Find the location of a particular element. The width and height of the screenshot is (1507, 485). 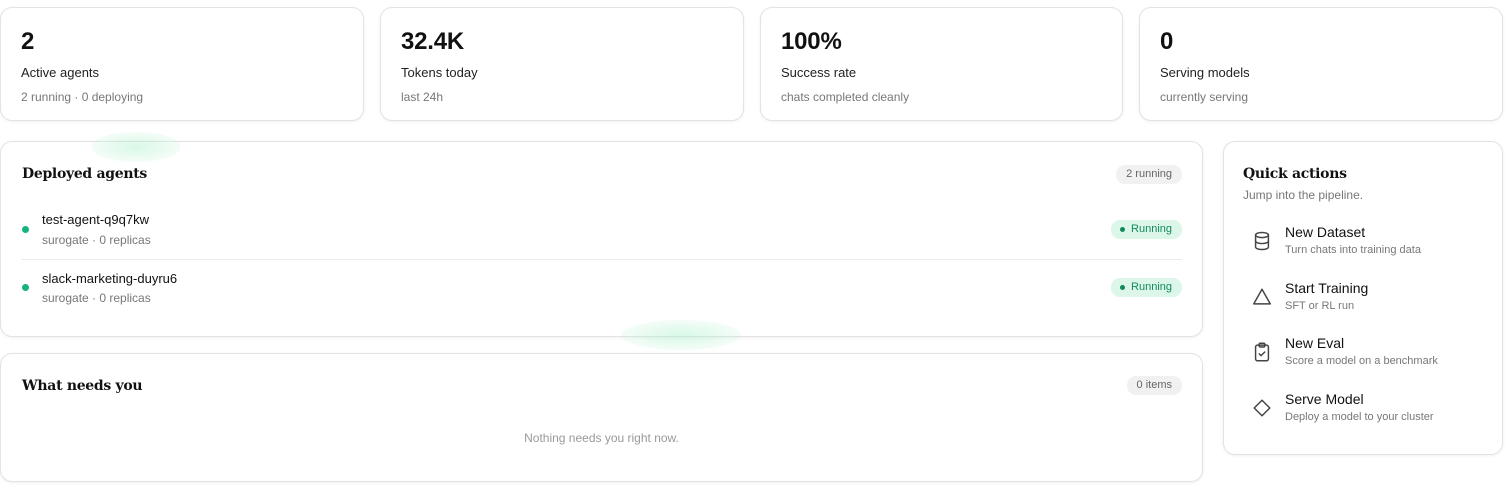

stat-label: Tokens today is located at coordinates (439, 72).